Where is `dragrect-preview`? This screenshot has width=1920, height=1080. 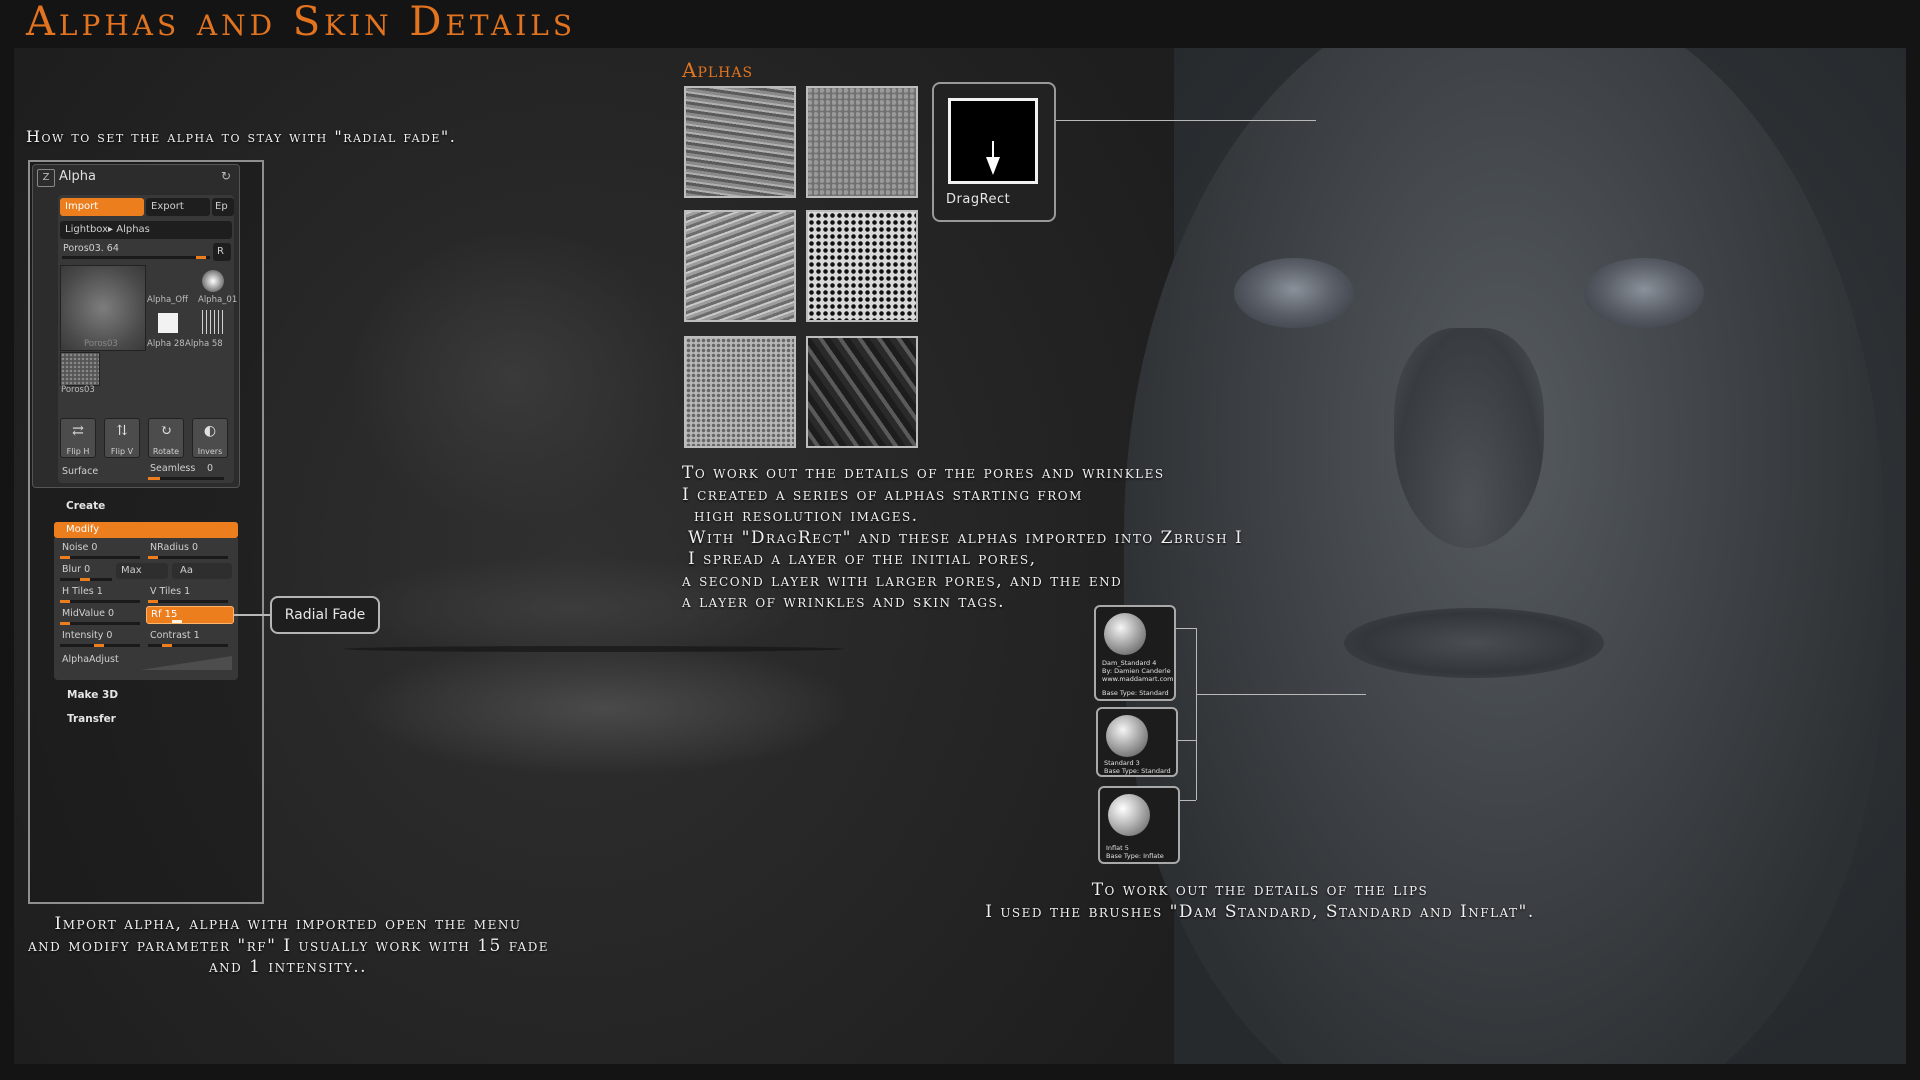 dragrect-preview is located at coordinates (993, 141).